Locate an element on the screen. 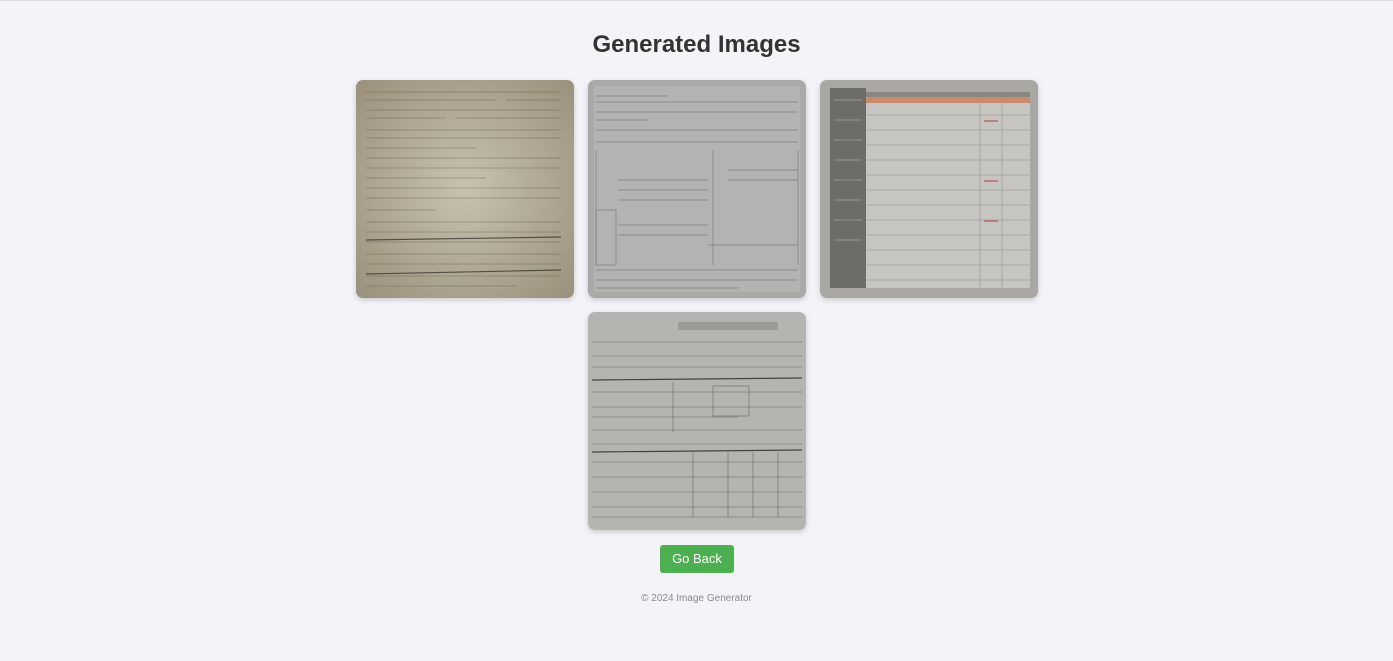 The width and height of the screenshot is (1393, 661). page-title: Generated Images is located at coordinates (696, 44).